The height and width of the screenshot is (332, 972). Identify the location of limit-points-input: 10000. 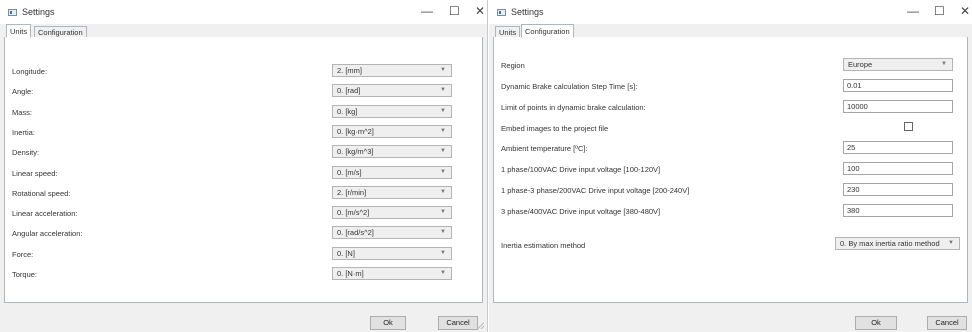
(898, 106).